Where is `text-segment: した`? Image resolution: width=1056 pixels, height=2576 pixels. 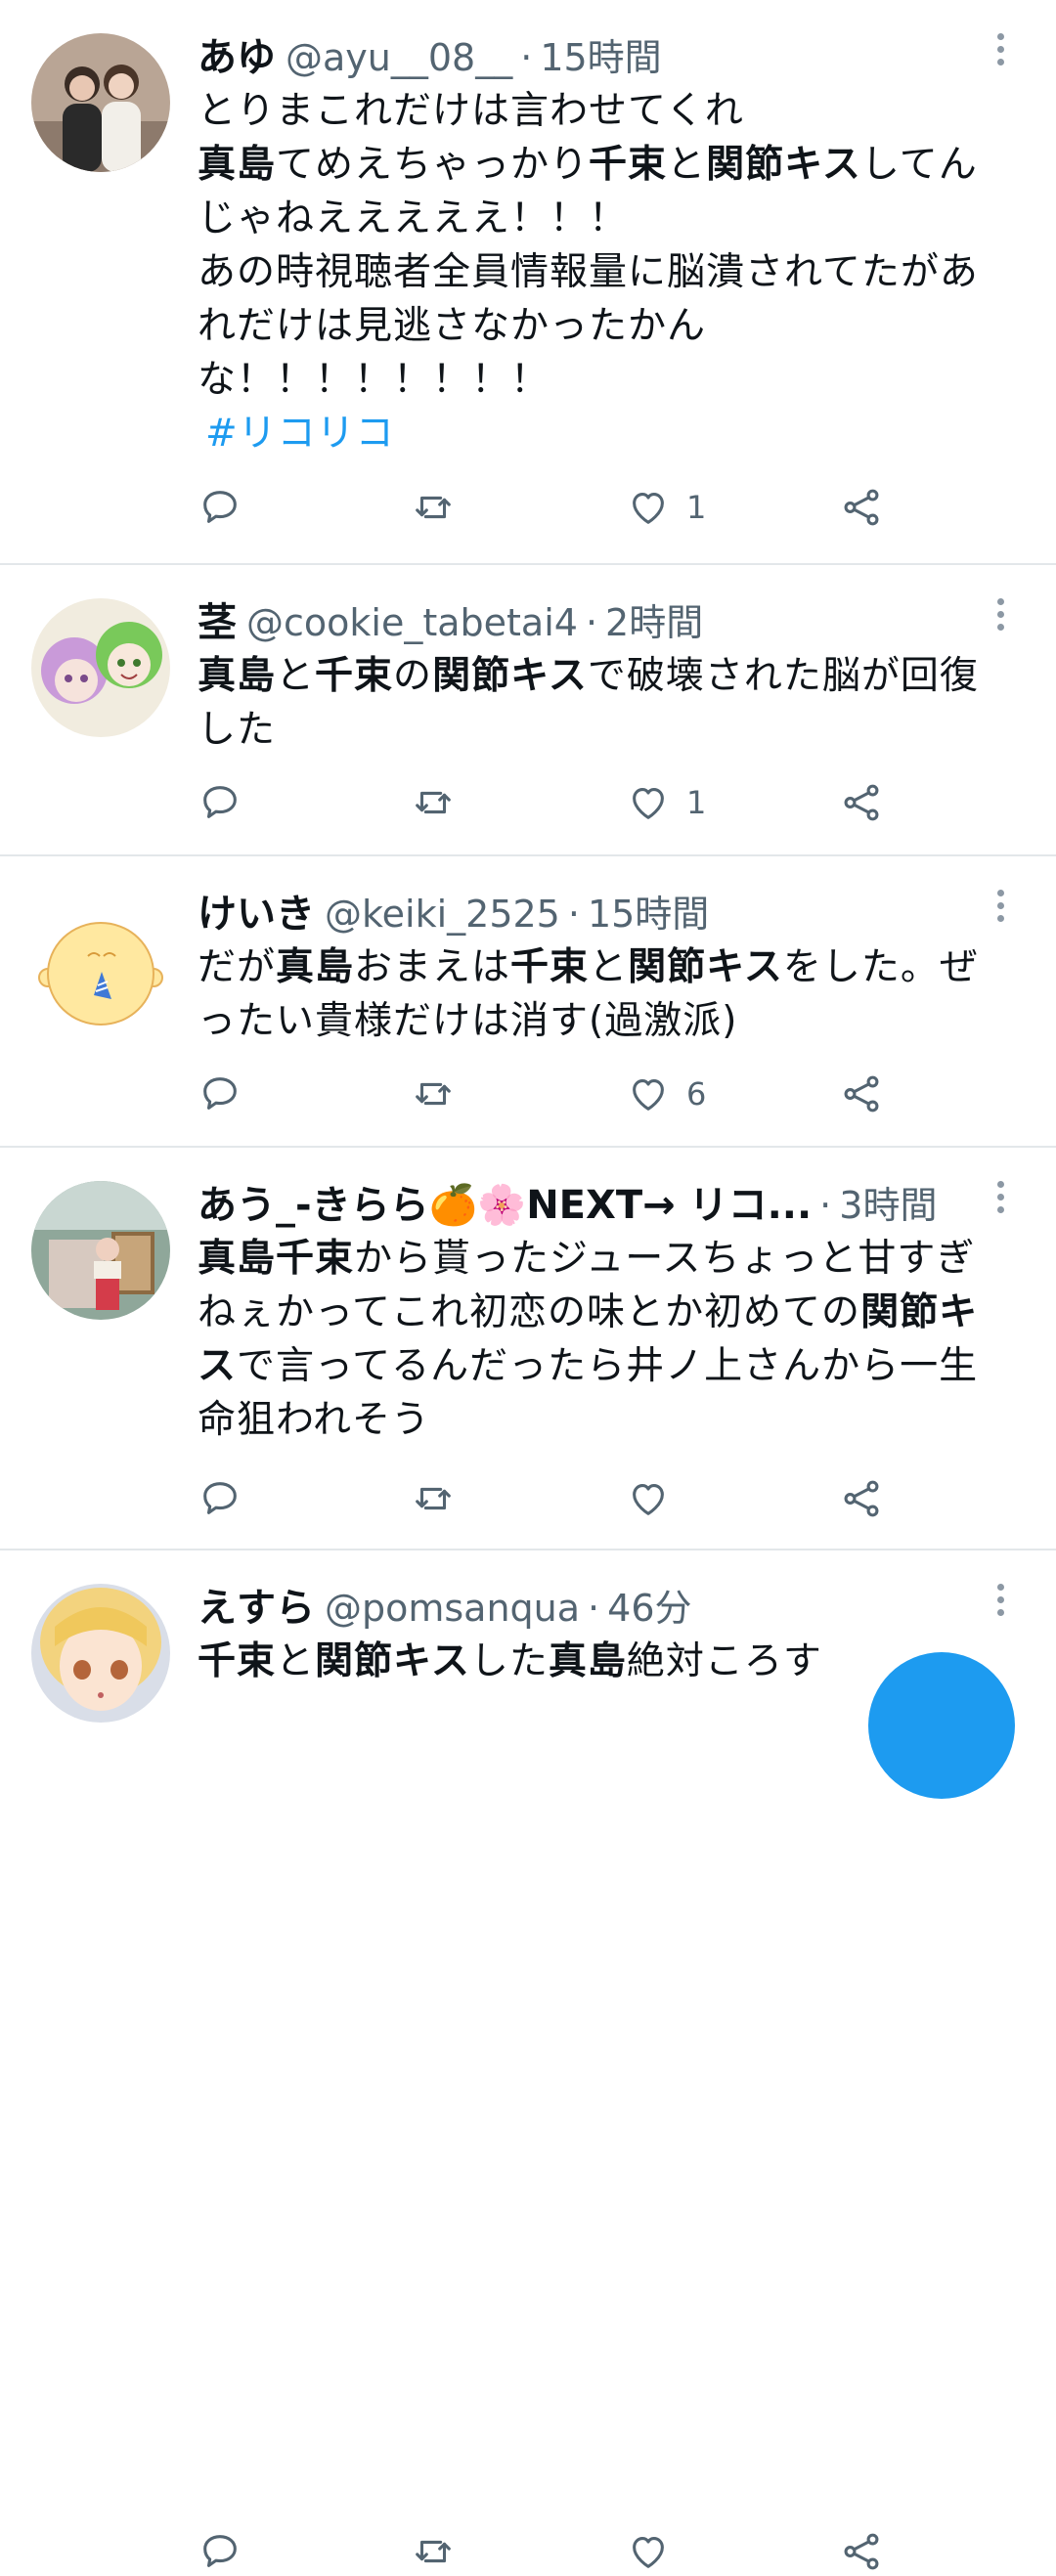 text-segment: した is located at coordinates (509, 1661).